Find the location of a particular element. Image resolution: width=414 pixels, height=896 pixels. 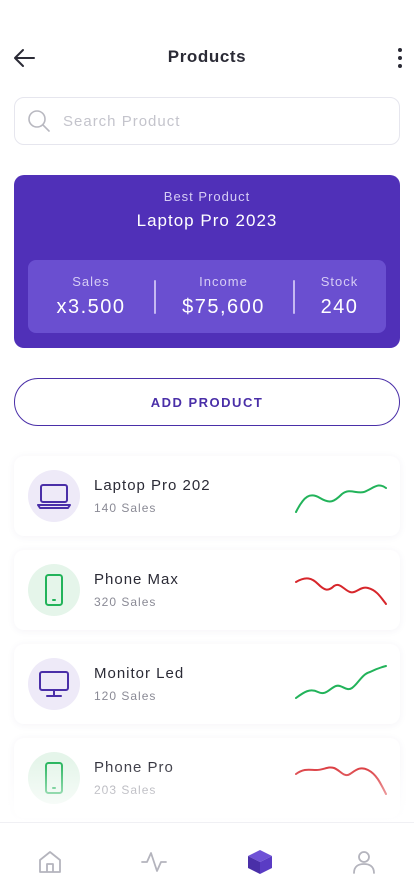

laptop-icon is located at coordinates (54, 496).